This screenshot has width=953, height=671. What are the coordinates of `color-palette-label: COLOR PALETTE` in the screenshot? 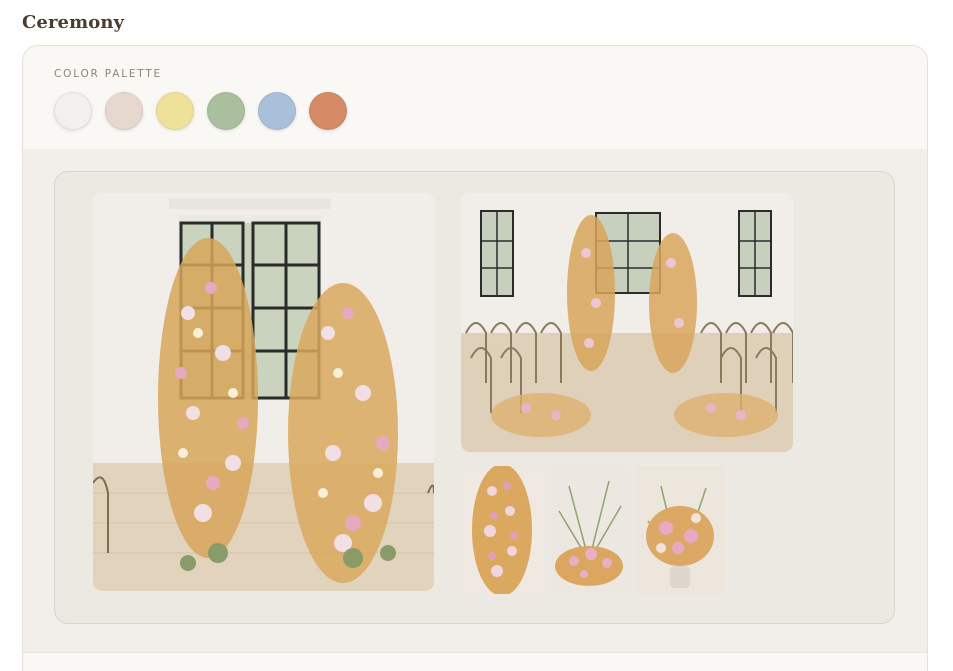 It's located at (108, 74).